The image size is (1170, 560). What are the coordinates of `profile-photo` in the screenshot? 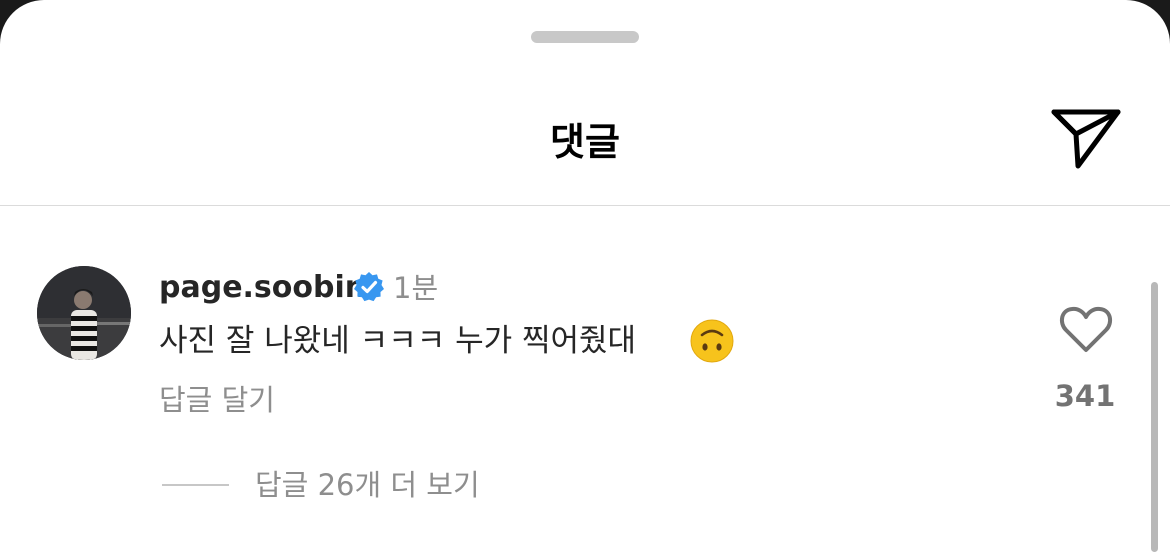 It's located at (84, 313).